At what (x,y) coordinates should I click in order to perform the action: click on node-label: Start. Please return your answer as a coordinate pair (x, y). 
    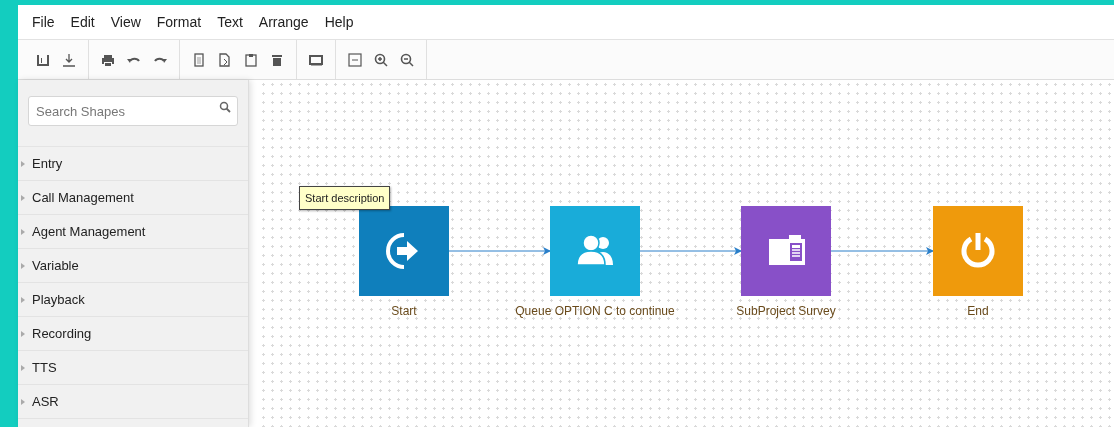
    Looking at the image, I should click on (404, 311).